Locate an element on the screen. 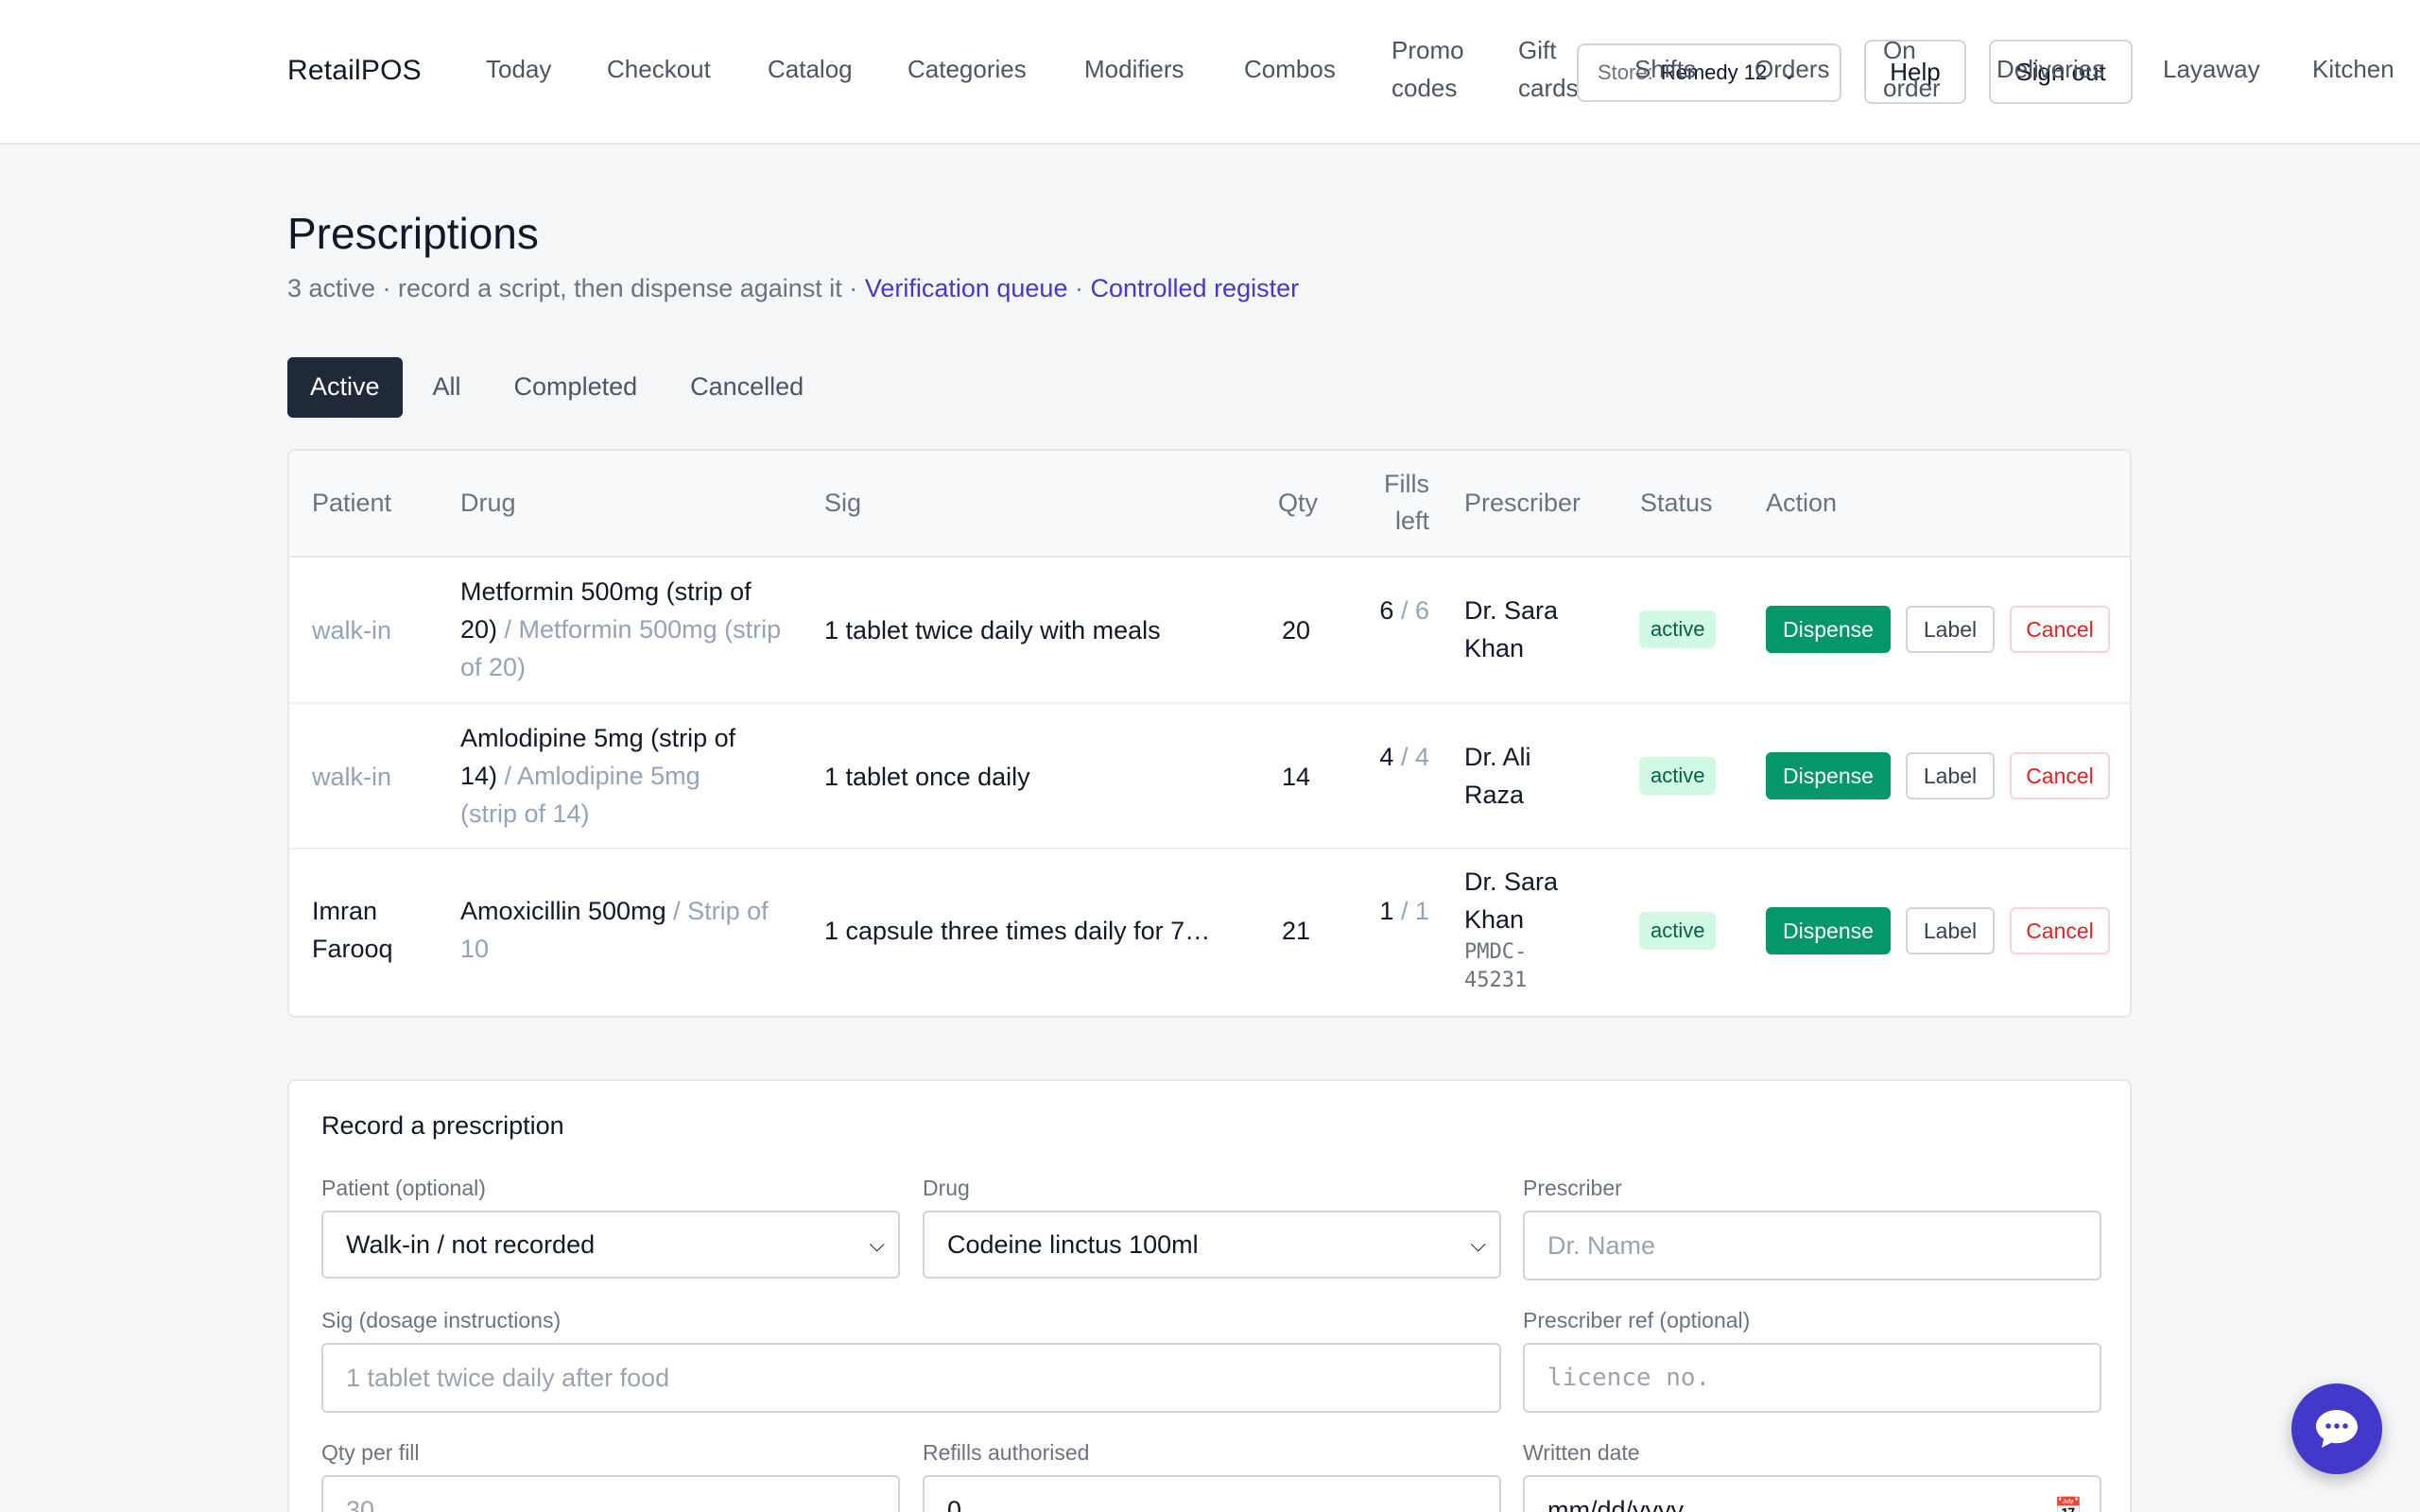 This screenshot has height=1512, width=2420. drug-select-value: Codeine linctus 100ml is located at coordinates (1073, 1244).